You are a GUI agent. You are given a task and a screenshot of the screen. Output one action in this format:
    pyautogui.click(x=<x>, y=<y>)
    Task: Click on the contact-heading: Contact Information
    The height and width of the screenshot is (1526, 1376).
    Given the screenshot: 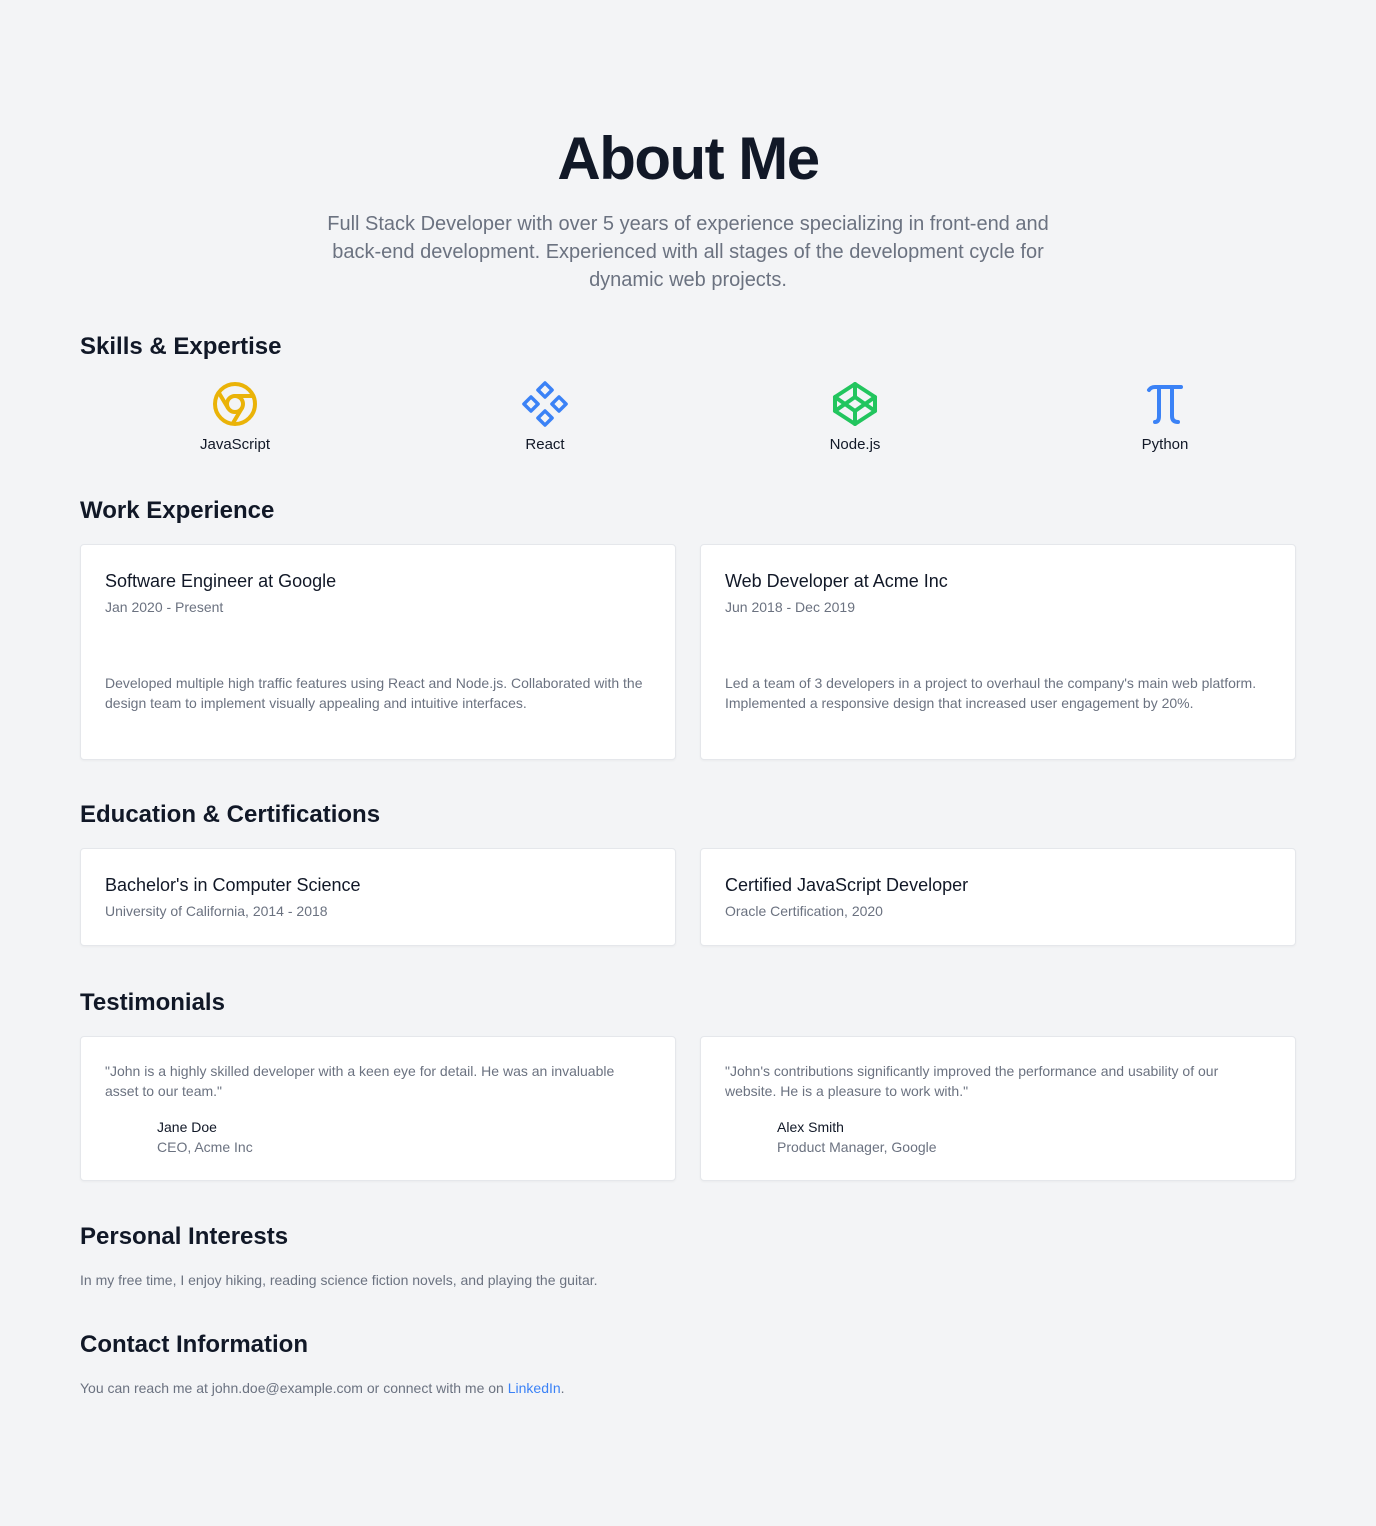 What is the action you would take?
    pyautogui.click(x=194, y=1344)
    